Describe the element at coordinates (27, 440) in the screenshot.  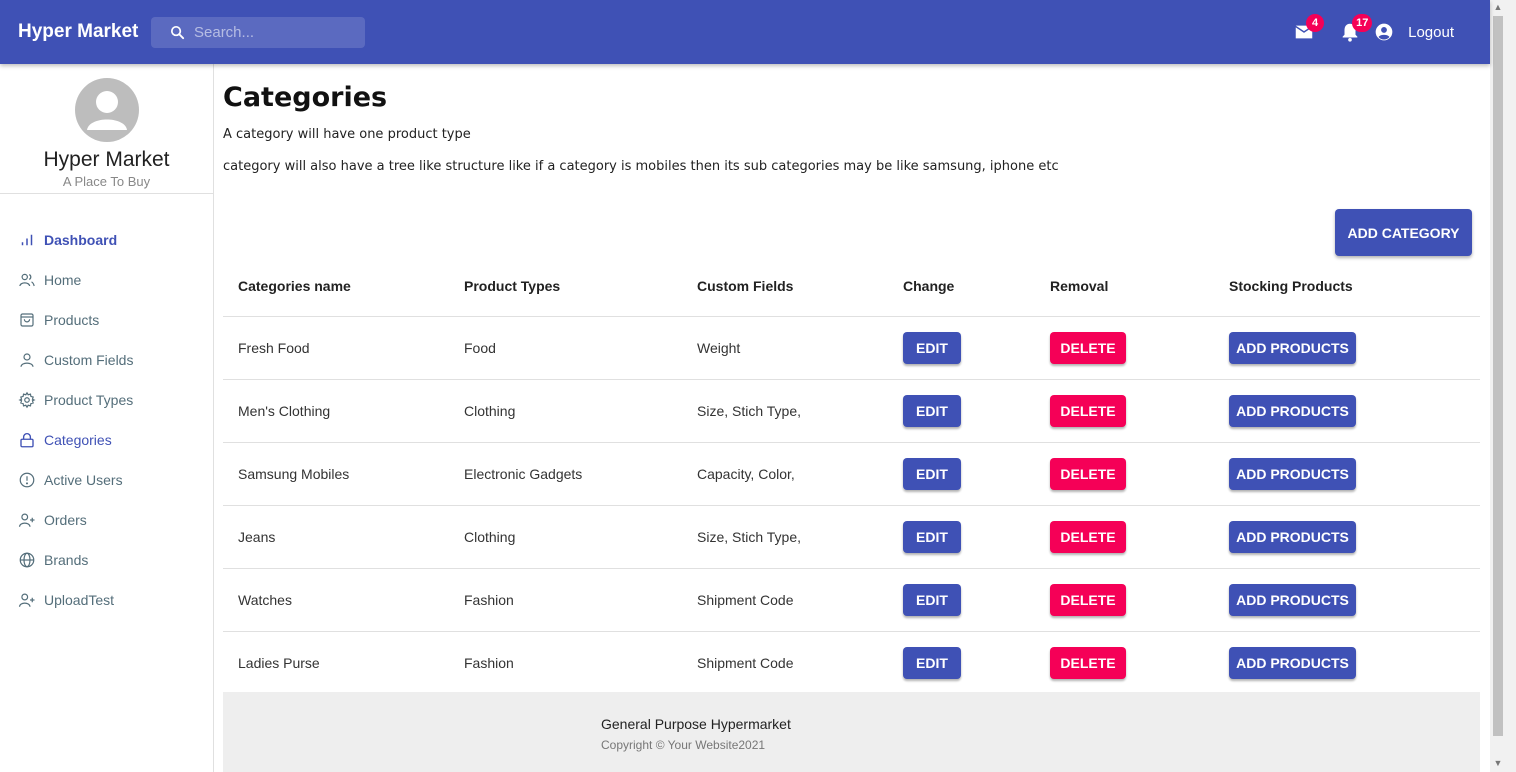
I see `lock-icon` at that location.